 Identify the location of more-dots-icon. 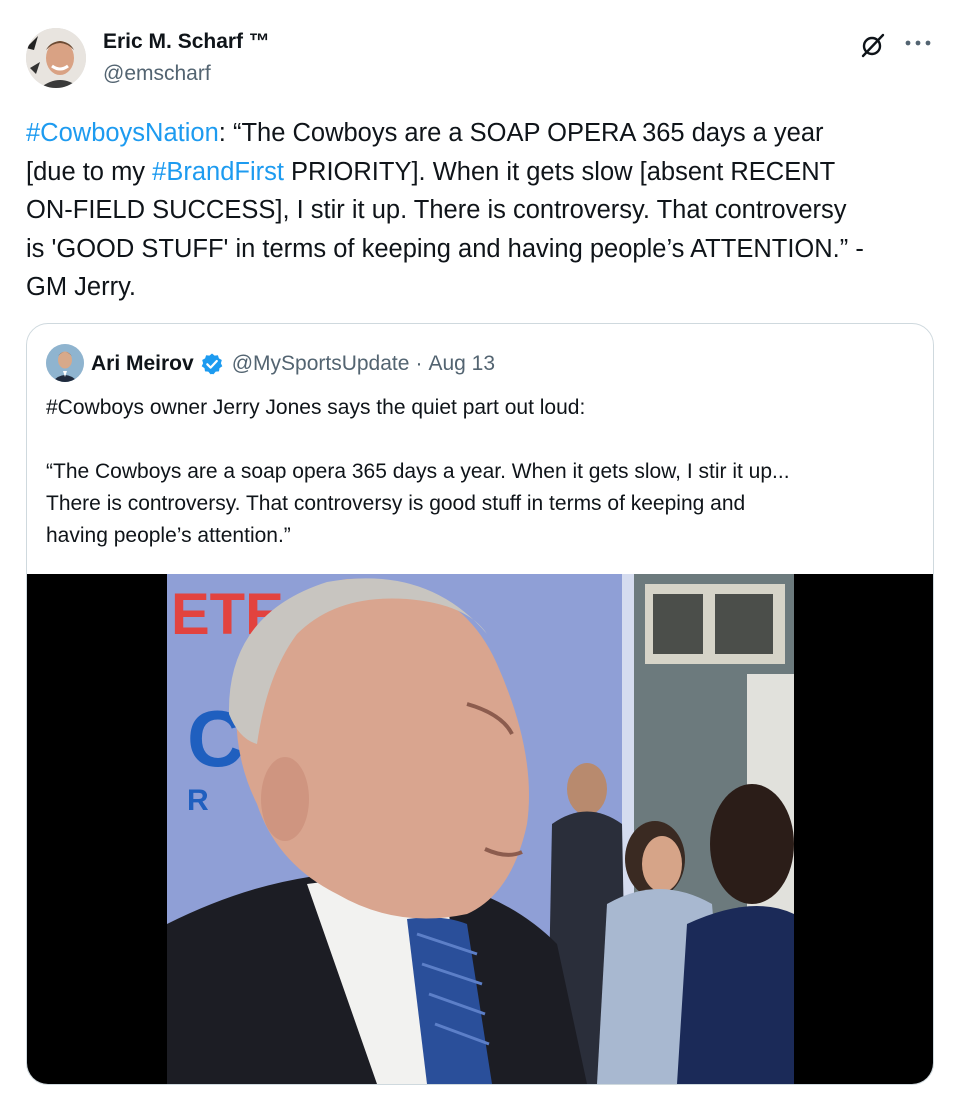
(918, 43).